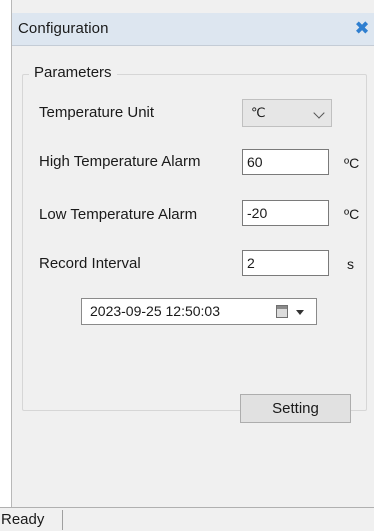 Image resolution: width=374 pixels, height=531 pixels. Describe the element at coordinates (187, 519) in the screenshot. I see `status-bar: Ready` at that location.